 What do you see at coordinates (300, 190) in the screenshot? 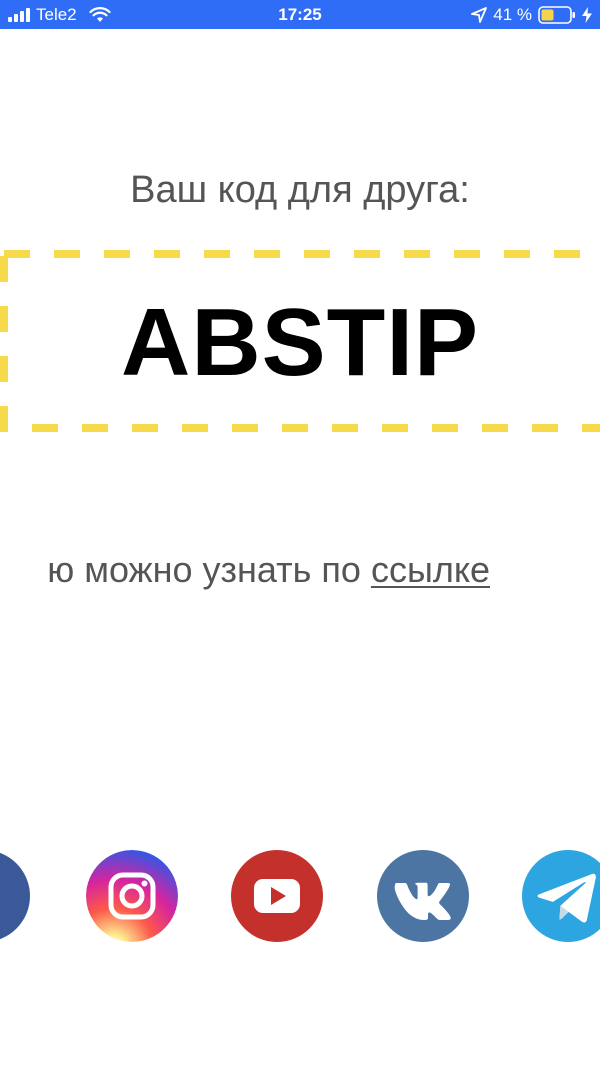
I see `code-heading: Ваш код для друга:` at bounding box center [300, 190].